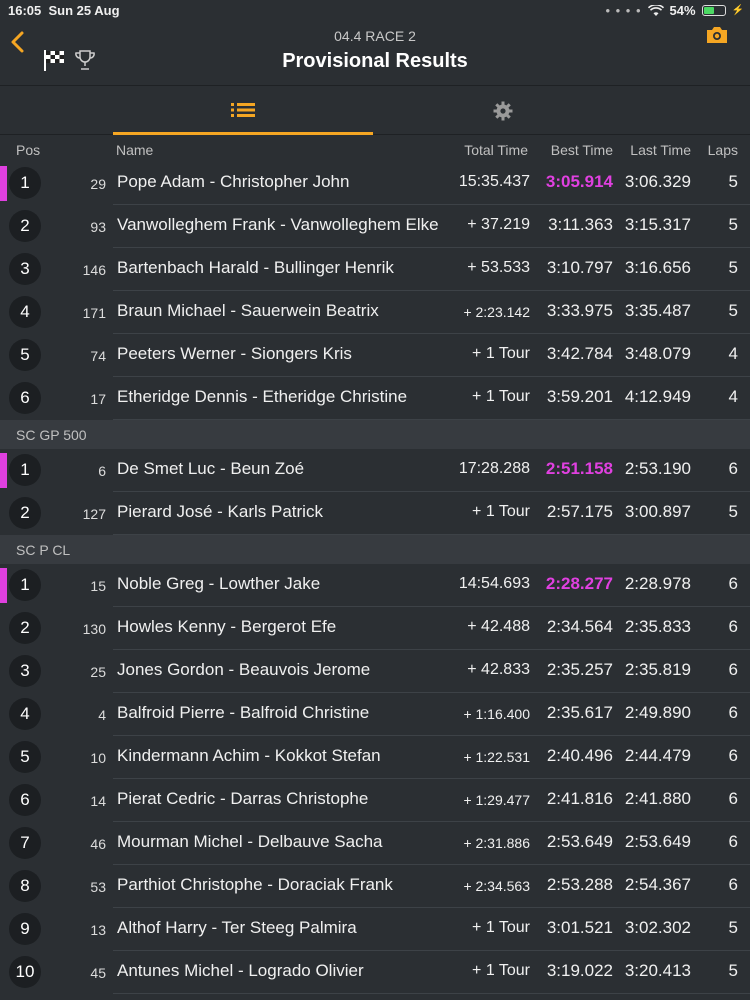 The width and height of the screenshot is (750, 1000). Describe the element at coordinates (51, 435) in the screenshot. I see `section-title: SC GP 500` at that location.